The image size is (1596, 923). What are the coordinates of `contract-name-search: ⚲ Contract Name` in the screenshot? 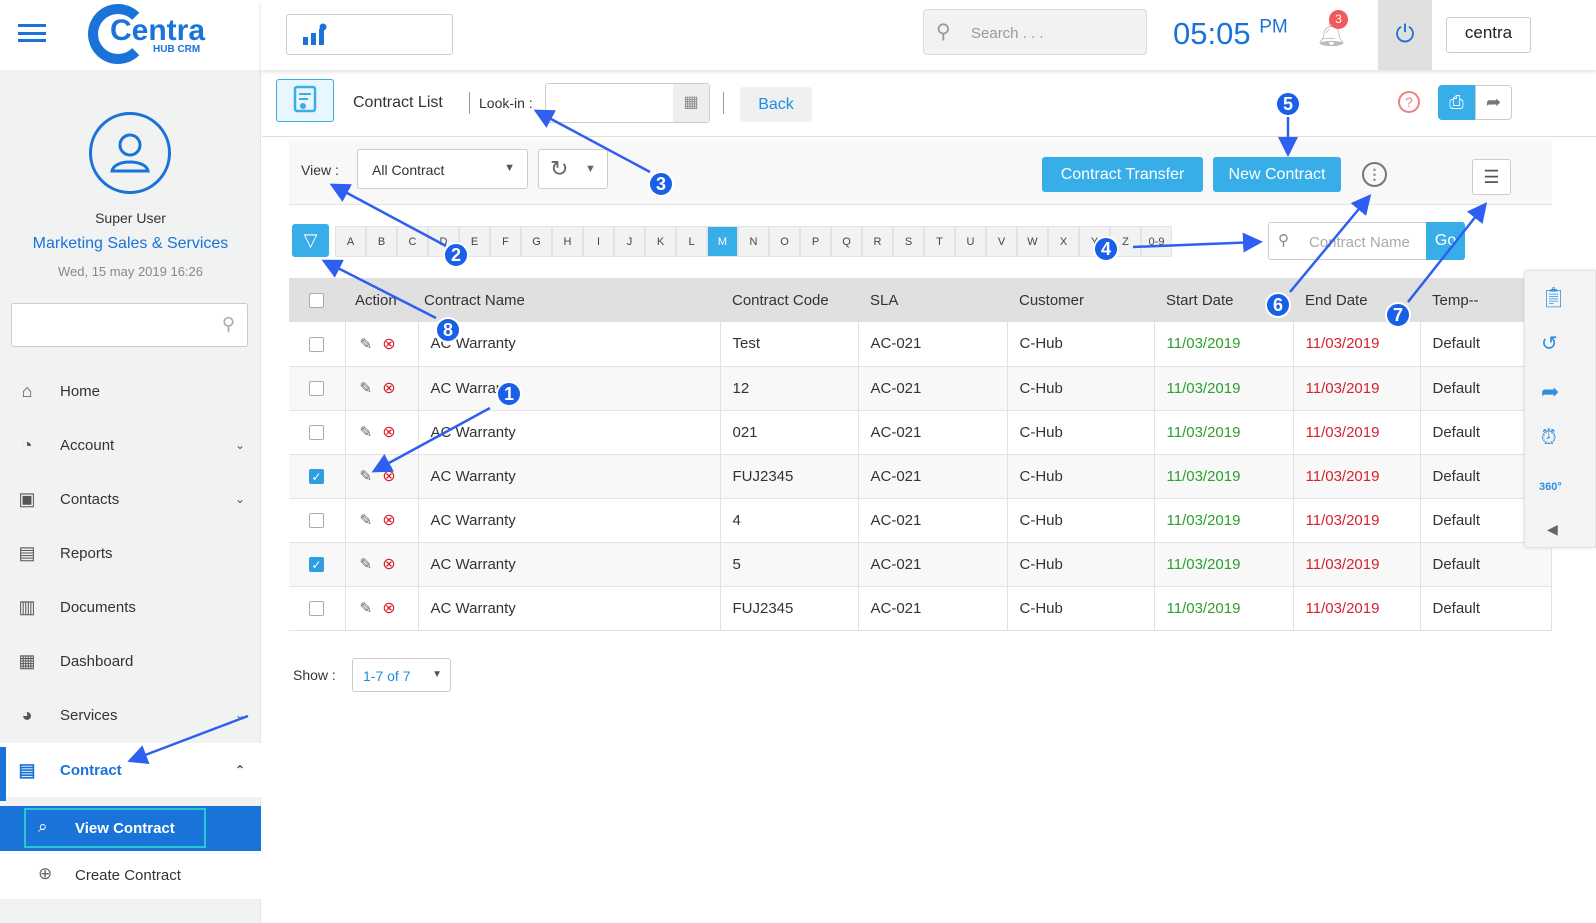 It's located at (1348, 241).